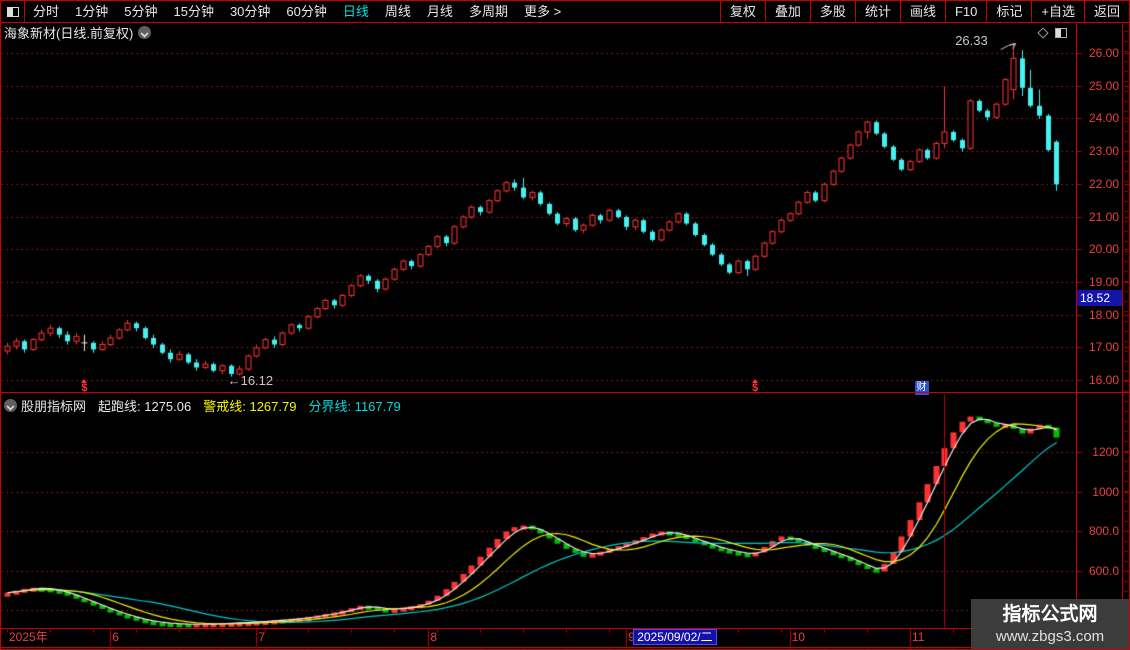 This screenshot has height=650, width=1130. What do you see at coordinates (1103, 183) in the screenshot?
I see `price-axis-label: 22.00` at bounding box center [1103, 183].